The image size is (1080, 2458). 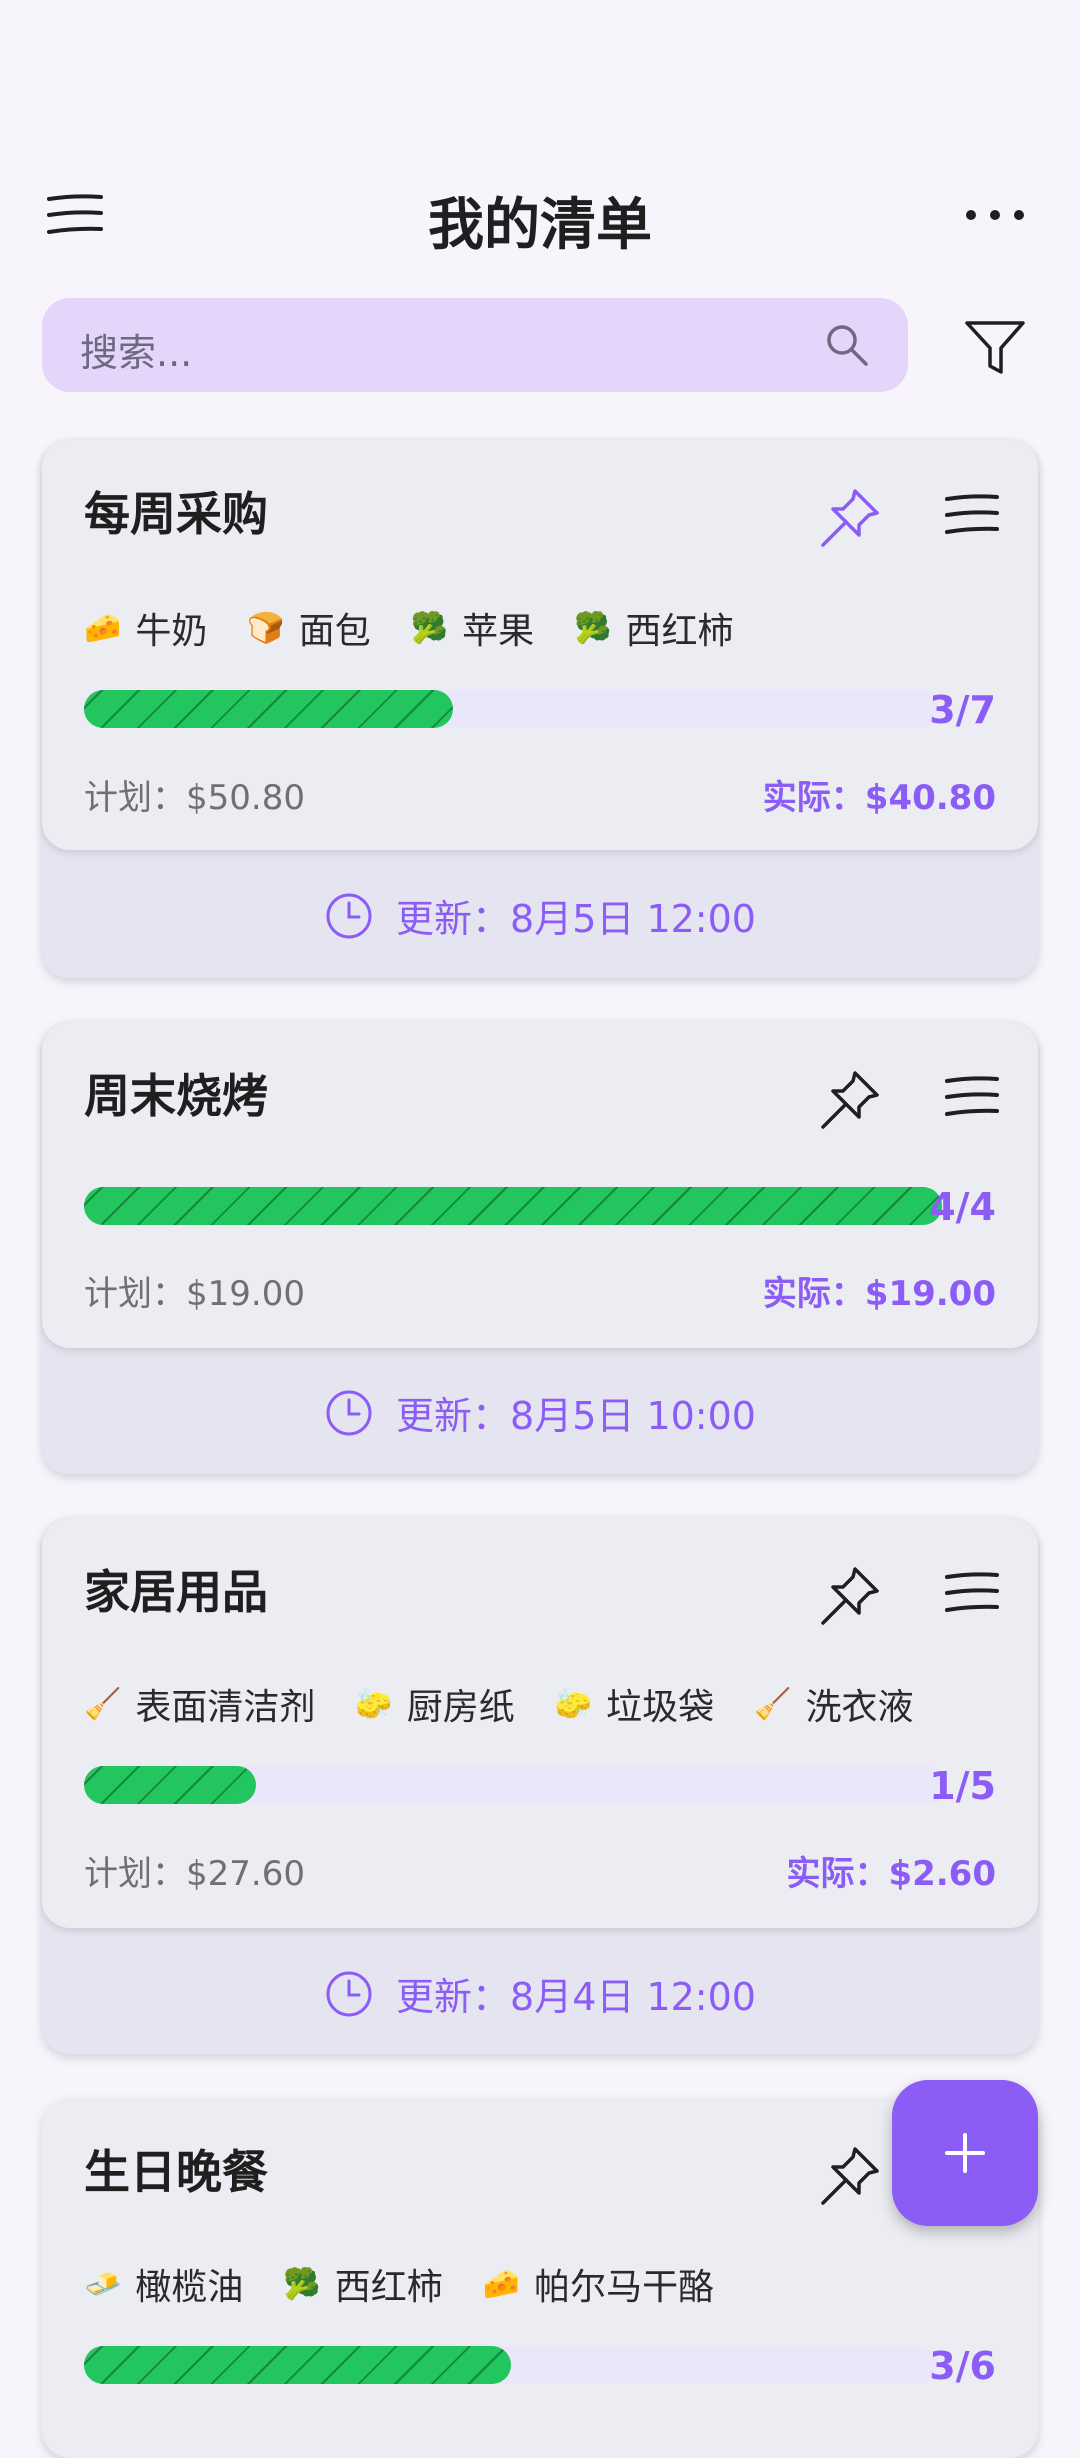 What do you see at coordinates (176, 1592) in the screenshot?
I see `list-title: 家居用品` at bounding box center [176, 1592].